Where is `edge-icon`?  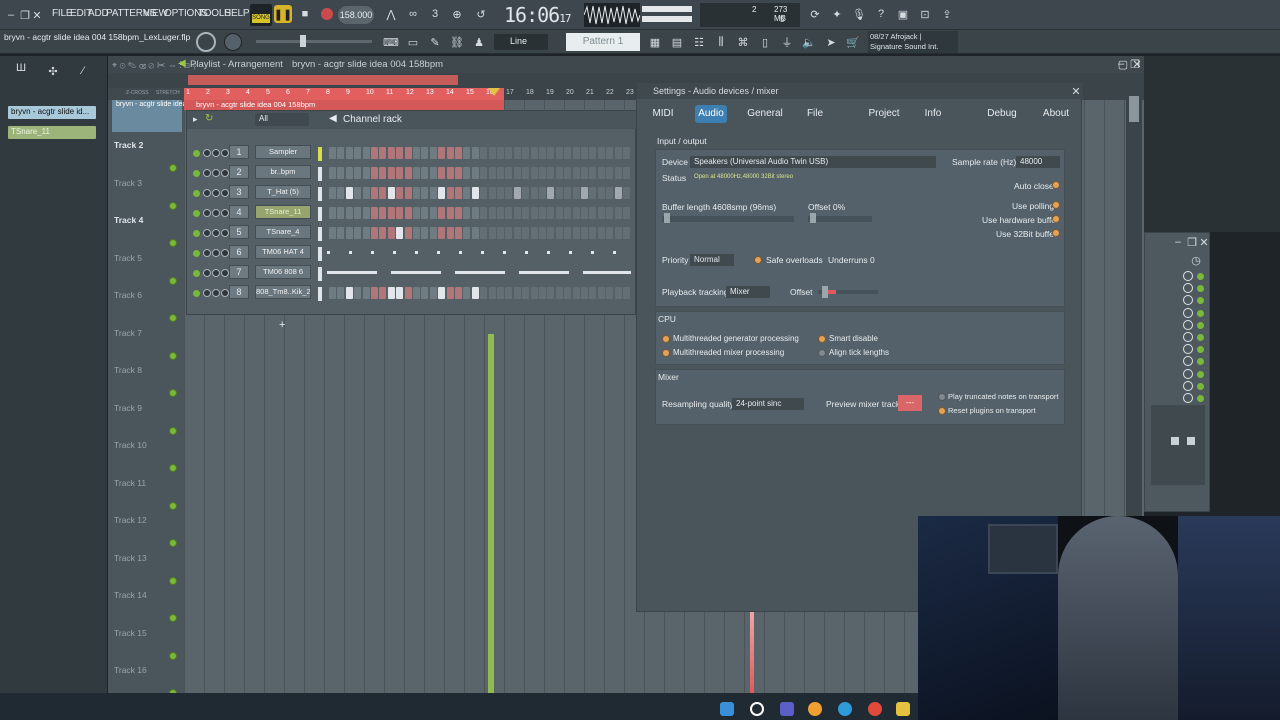
edge-icon is located at coordinates (845, 709).